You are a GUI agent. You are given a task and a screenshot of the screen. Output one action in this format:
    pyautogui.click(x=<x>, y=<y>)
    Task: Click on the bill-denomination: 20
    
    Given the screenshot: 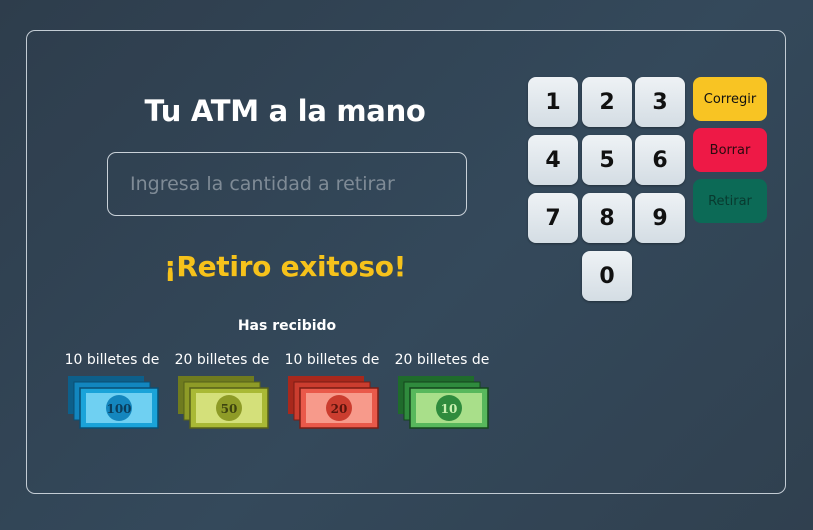 What is the action you would take?
    pyautogui.click(x=339, y=409)
    